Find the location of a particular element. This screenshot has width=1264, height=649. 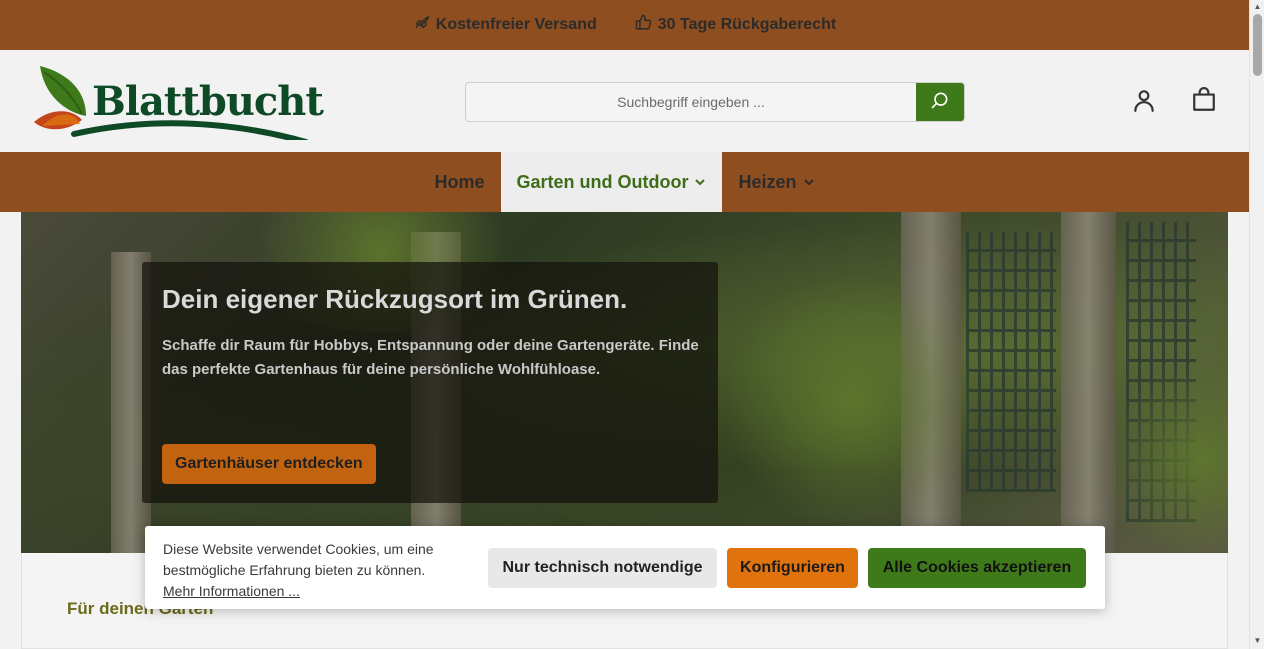

scrollbar-thumb is located at coordinates (1257, 45).